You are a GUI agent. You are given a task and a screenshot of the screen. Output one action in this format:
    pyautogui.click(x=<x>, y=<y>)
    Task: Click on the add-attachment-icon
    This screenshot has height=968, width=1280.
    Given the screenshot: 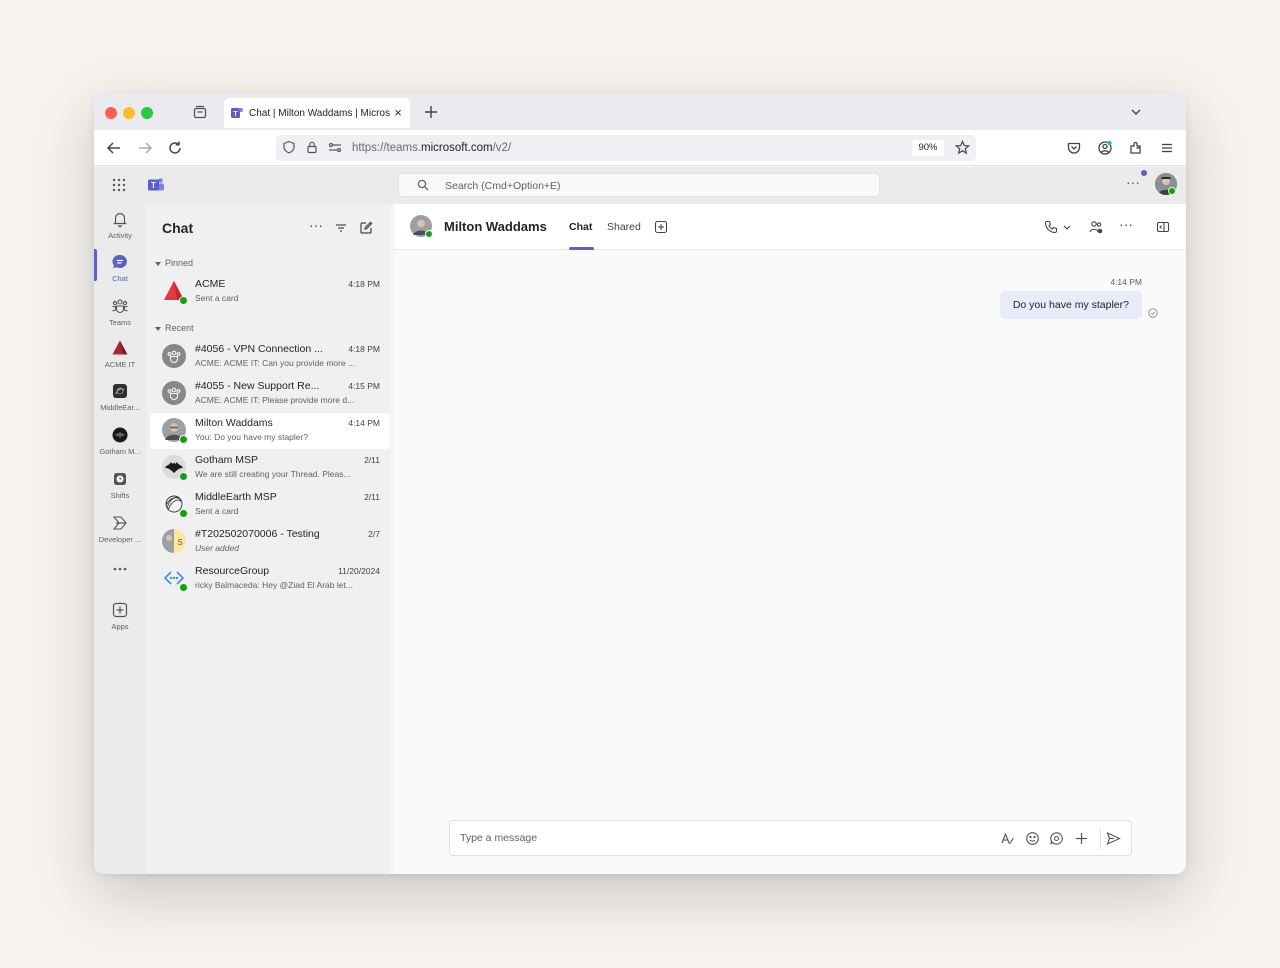 What is the action you would take?
    pyautogui.click(x=1081, y=838)
    